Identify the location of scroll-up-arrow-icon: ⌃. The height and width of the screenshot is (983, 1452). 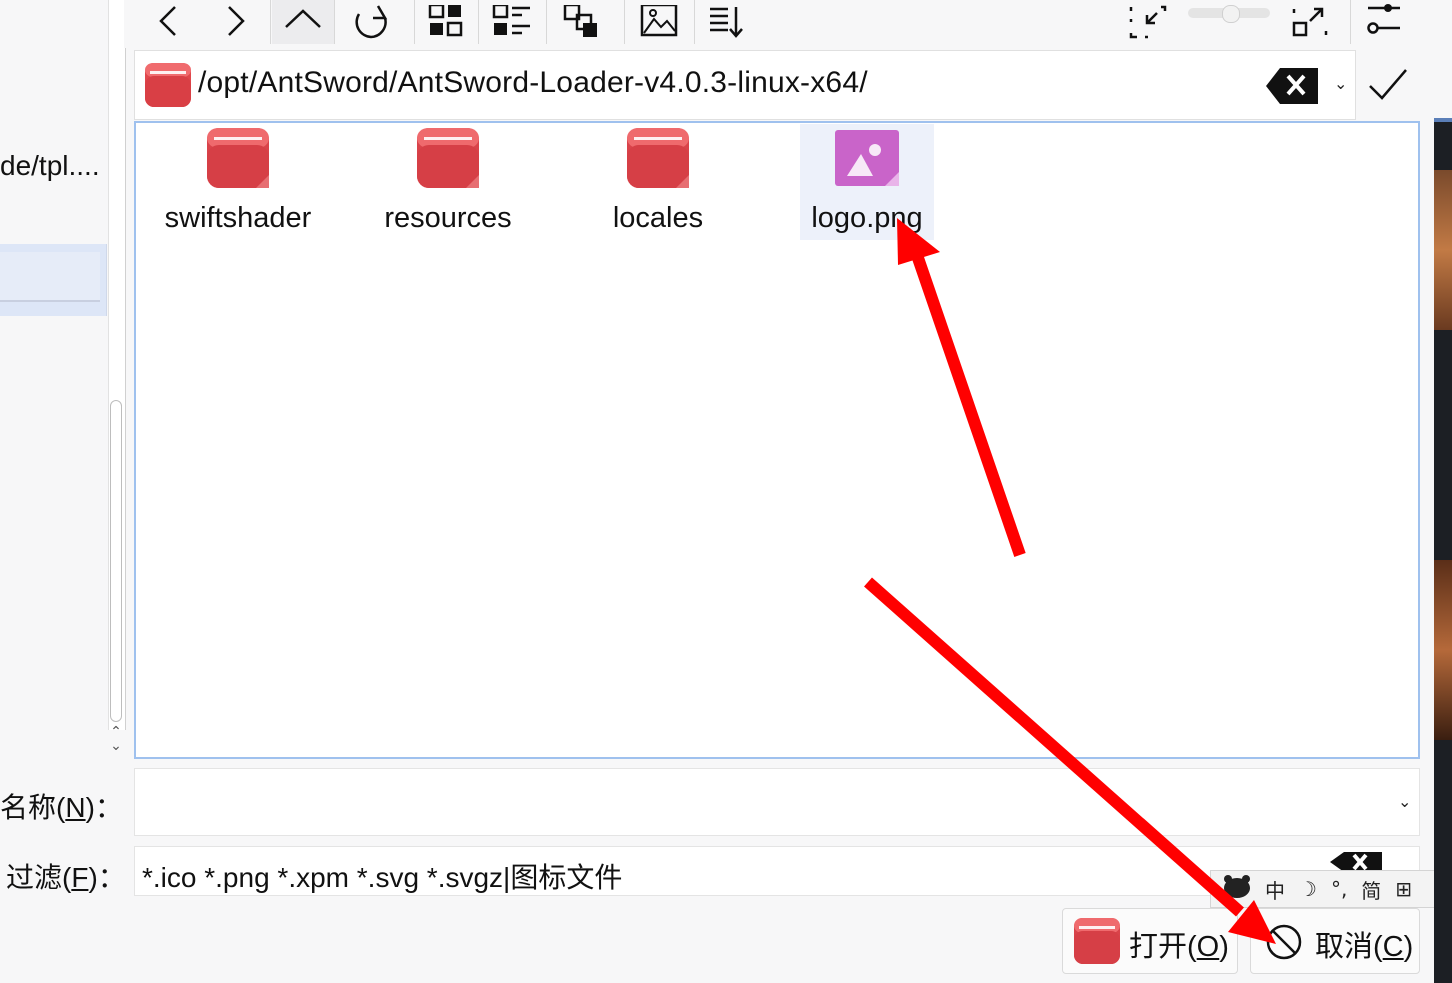
(116, 731).